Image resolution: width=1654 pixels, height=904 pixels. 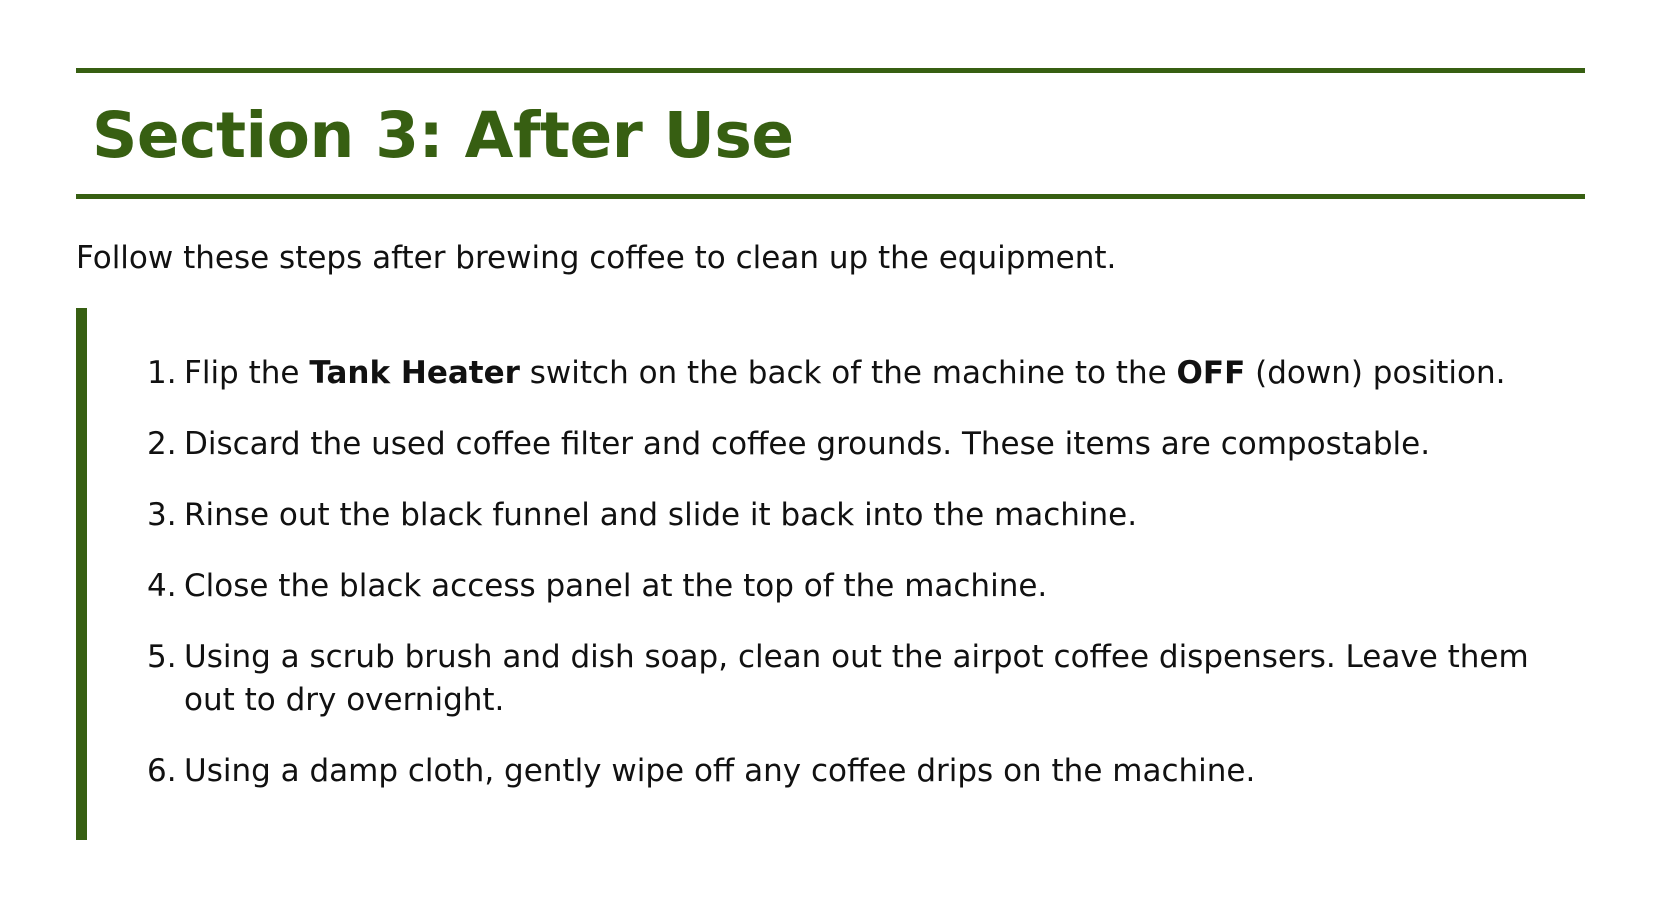 What do you see at coordinates (830, 196) in the screenshot?
I see `header-bottom-rule` at bounding box center [830, 196].